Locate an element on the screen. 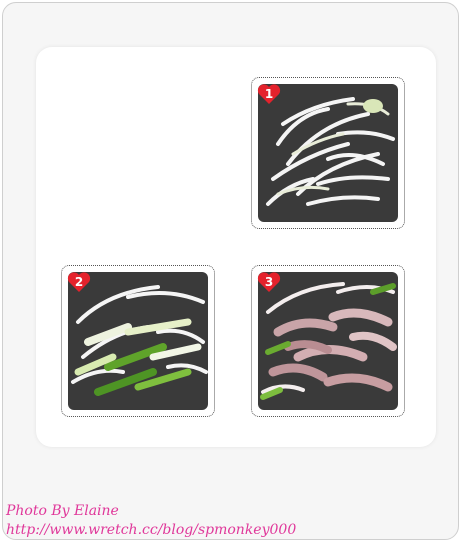 The image size is (463, 544). step-3-heart-badge-icon: 3 is located at coordinates (269, 282).